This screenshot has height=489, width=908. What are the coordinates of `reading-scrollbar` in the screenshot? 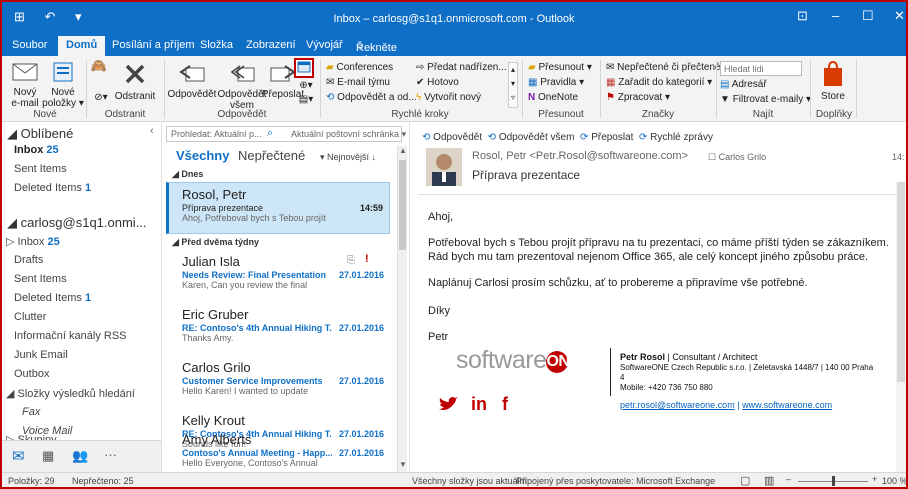 It's located at (901, 327).